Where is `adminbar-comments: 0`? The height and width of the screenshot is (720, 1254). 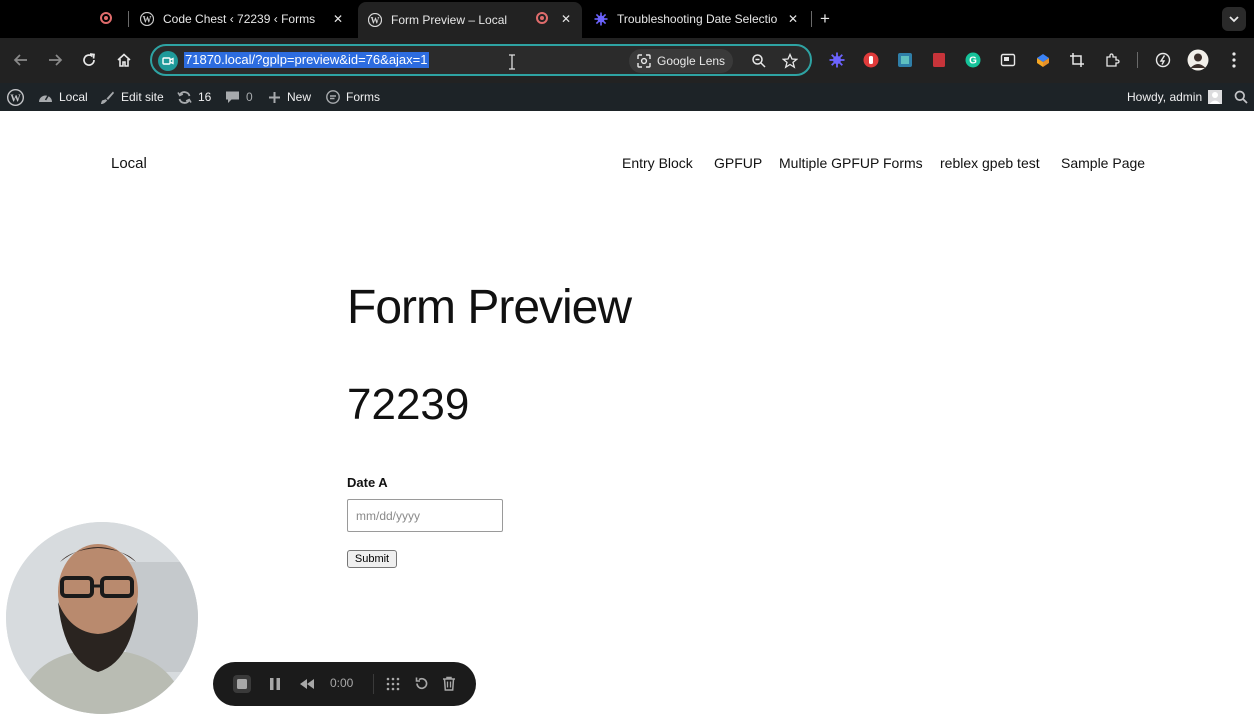
adminbar-comments: 0 is located at coordinates (239, 97).